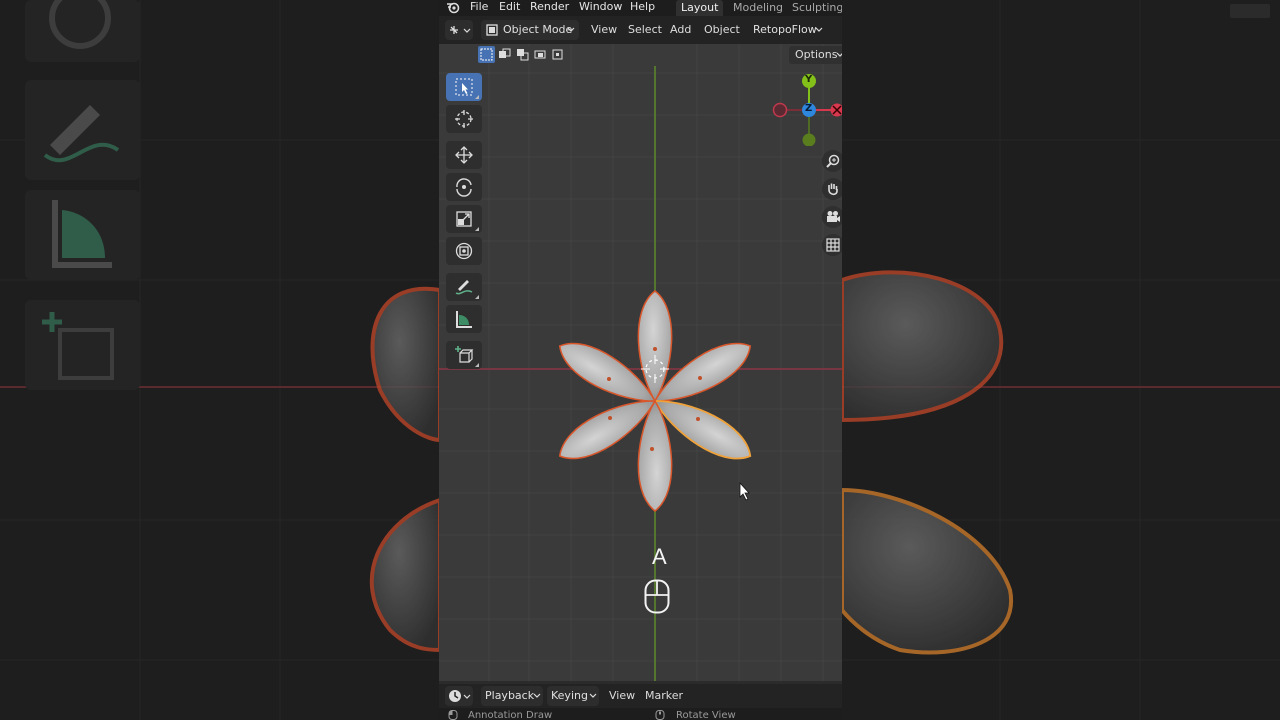  I want to click on object-mode-icon, so click(492, 30).